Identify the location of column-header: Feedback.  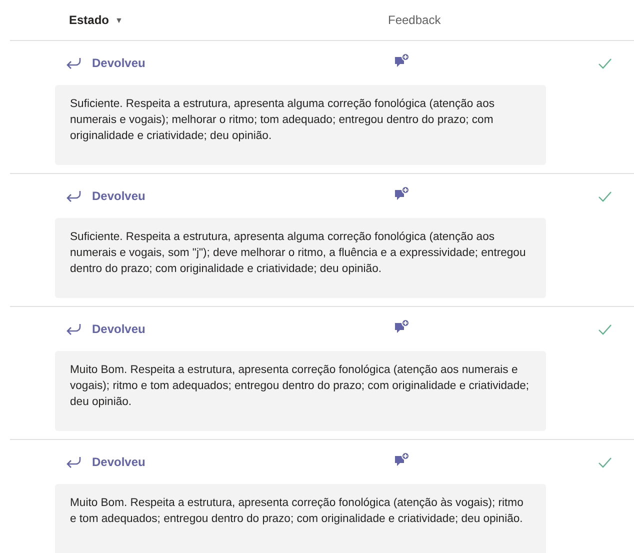
(414, 20).